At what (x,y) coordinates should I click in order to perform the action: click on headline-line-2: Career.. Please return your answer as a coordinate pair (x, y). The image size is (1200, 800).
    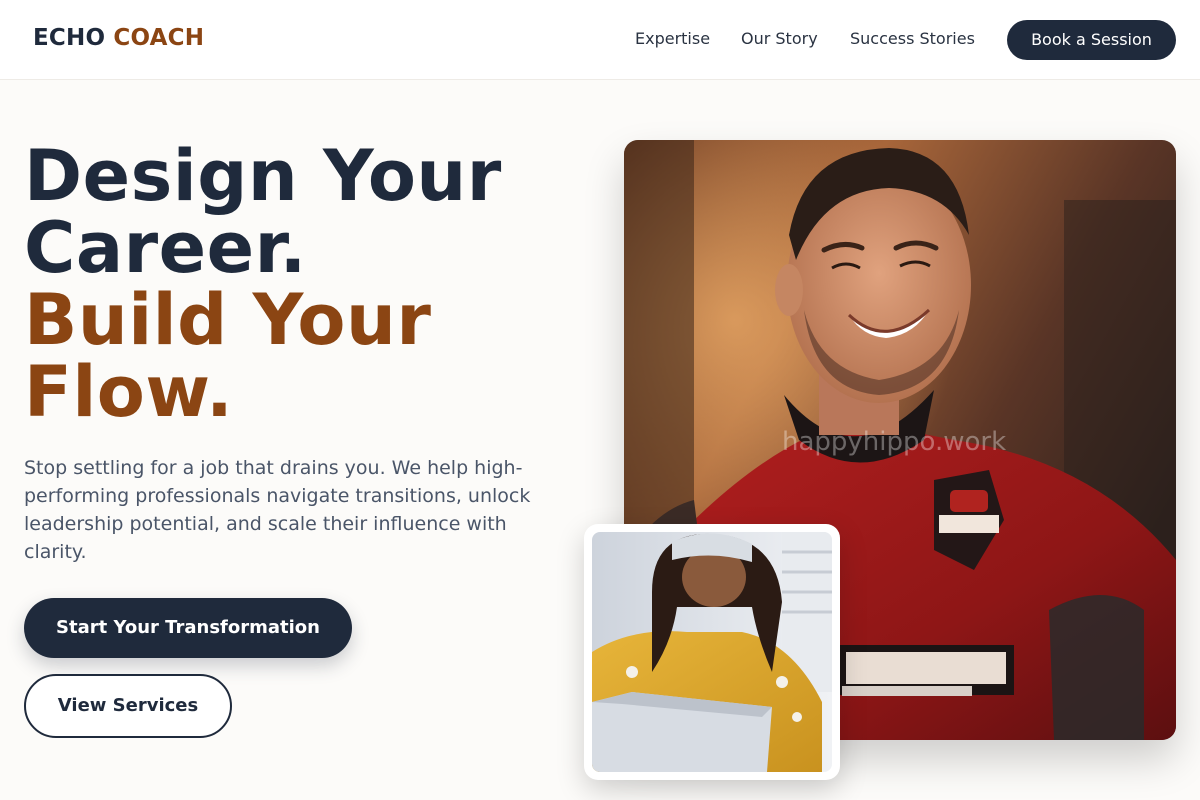
    Looking at the image, I should click on (165, 248).